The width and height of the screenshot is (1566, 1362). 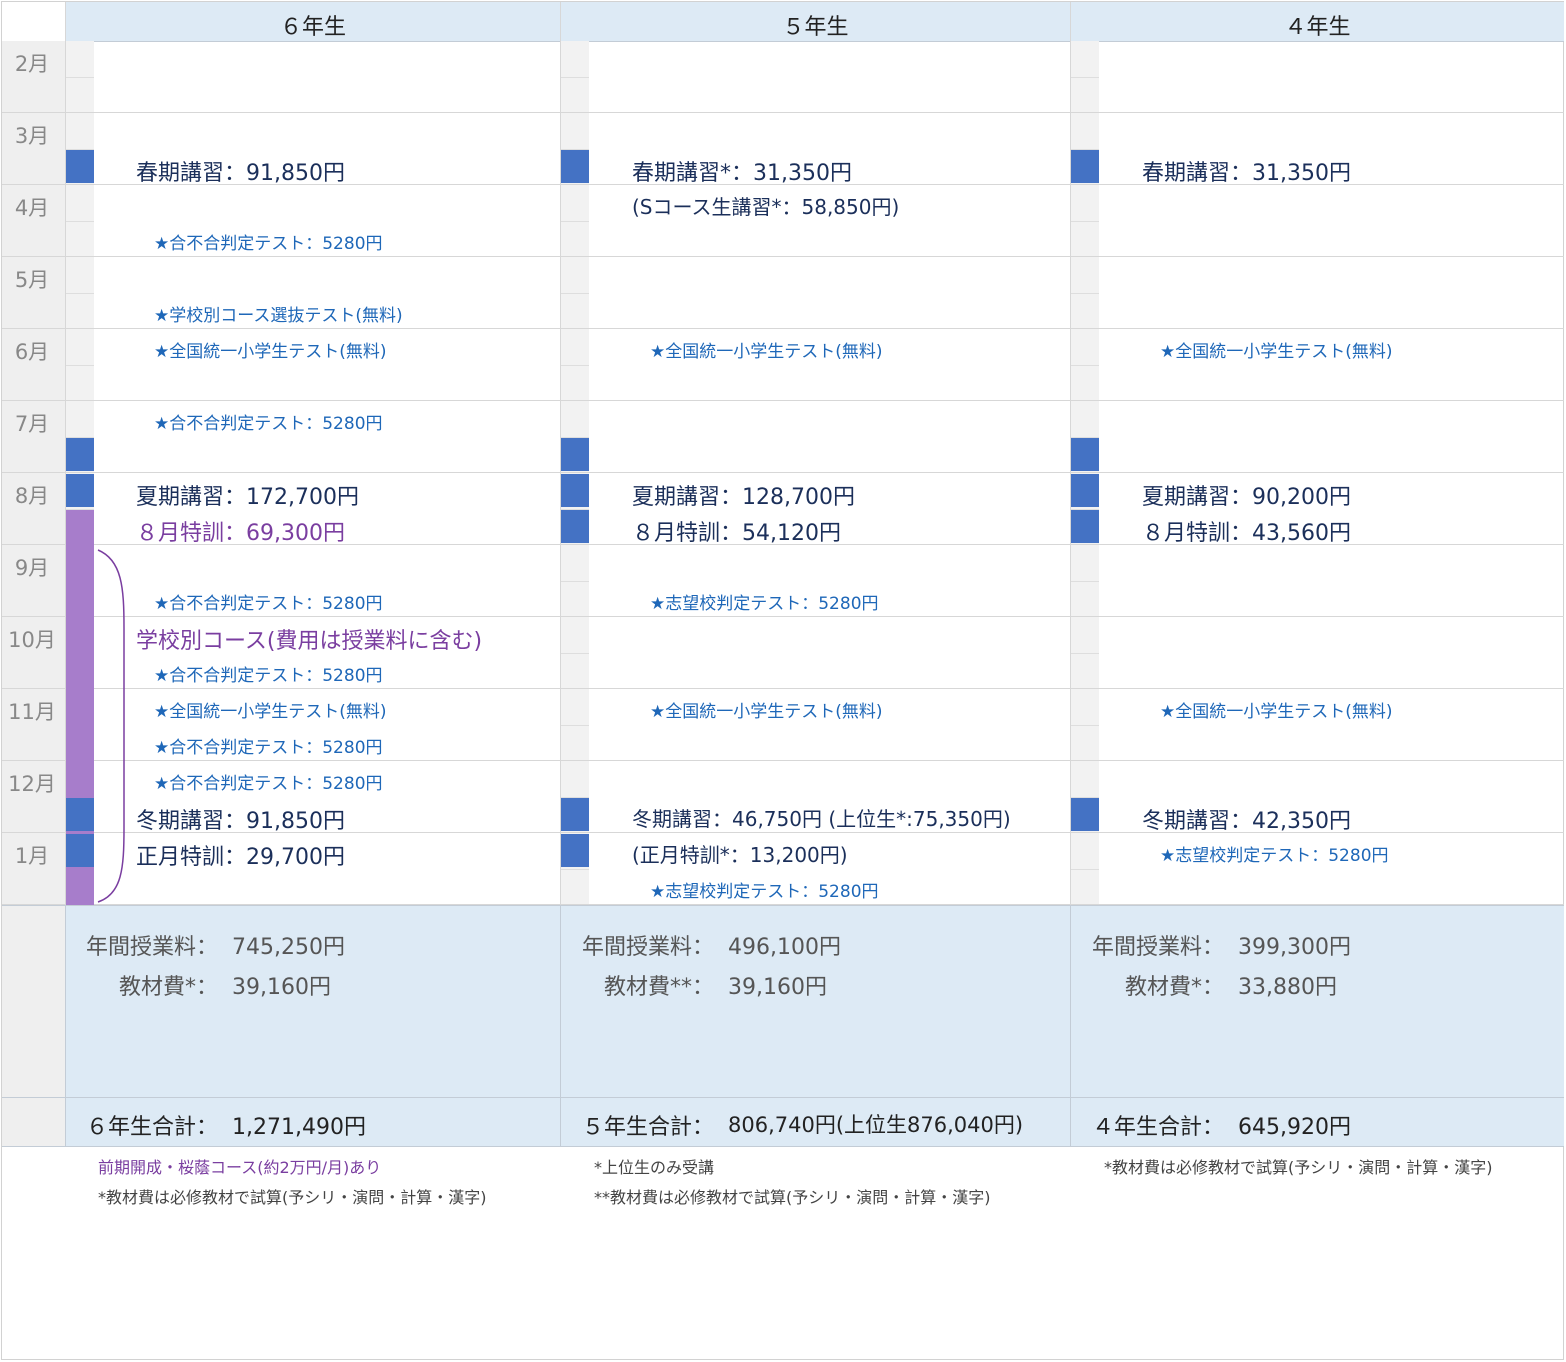 What do you see at coordinates (32, 208) in the screenshot?
I see `month-label: 4月` at bounding box center [32, 208].